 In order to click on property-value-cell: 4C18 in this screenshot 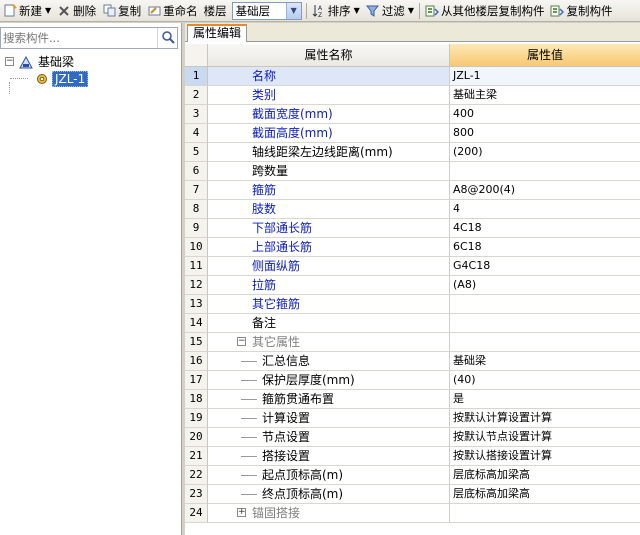, I will do `click(545, 228)`.